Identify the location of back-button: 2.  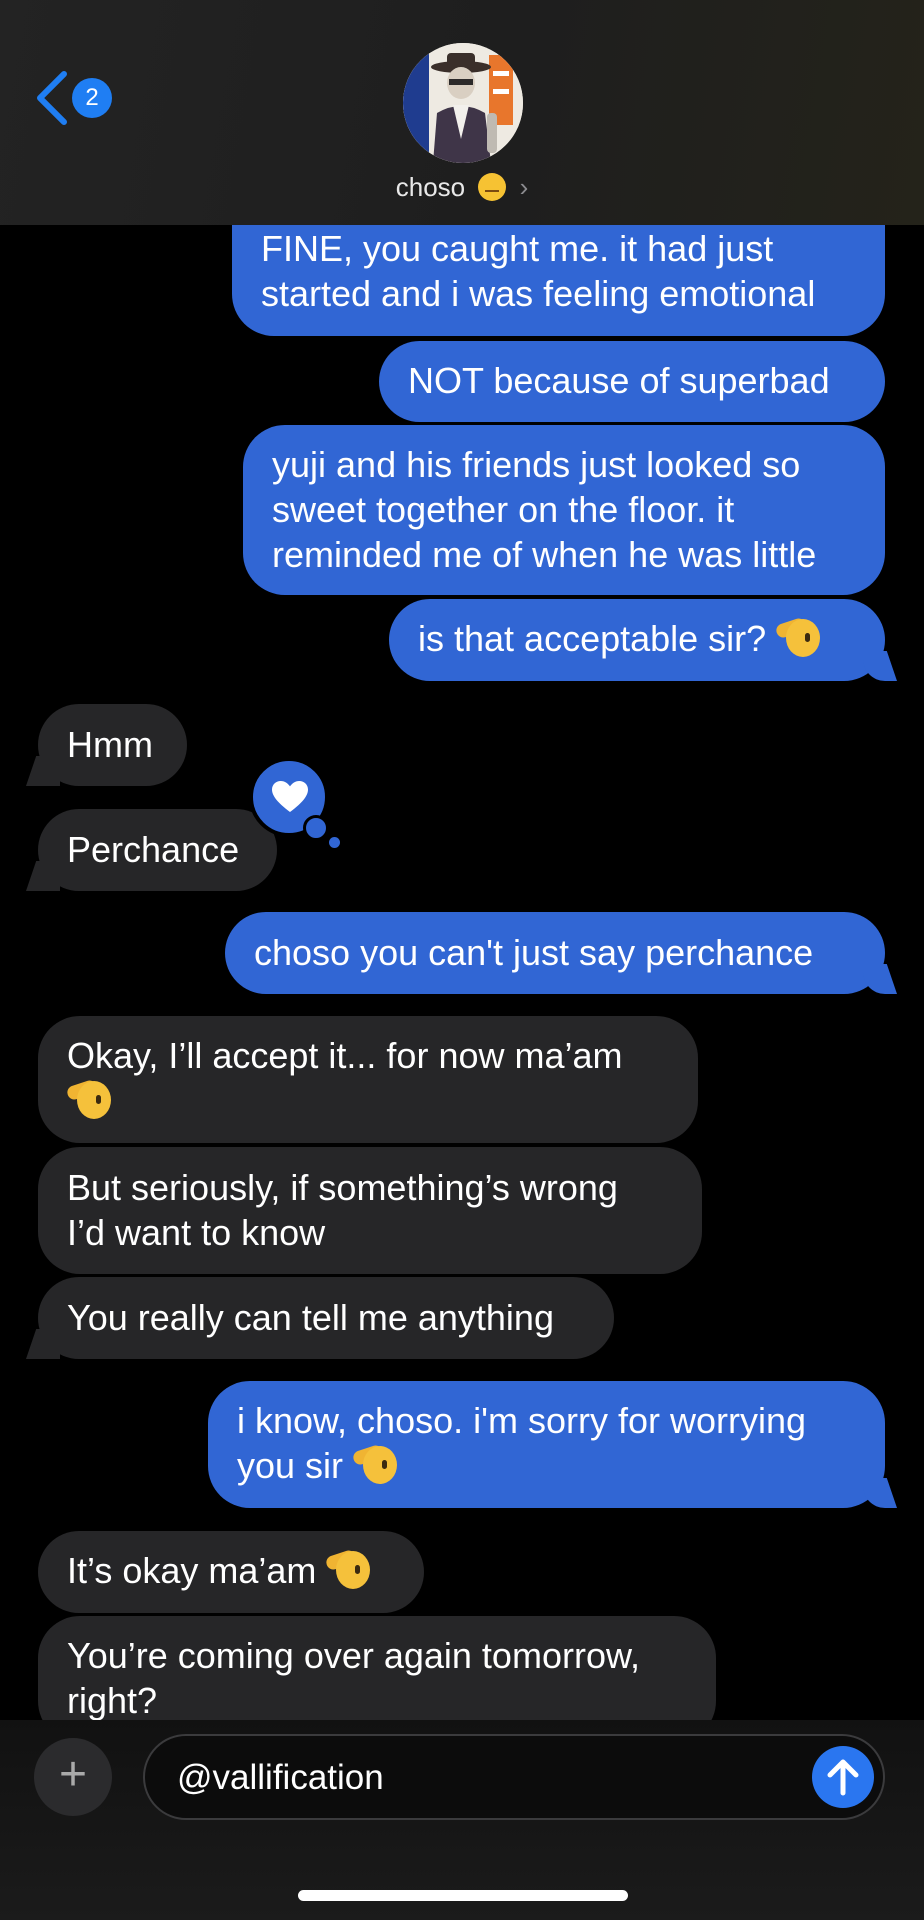
(79, 100).